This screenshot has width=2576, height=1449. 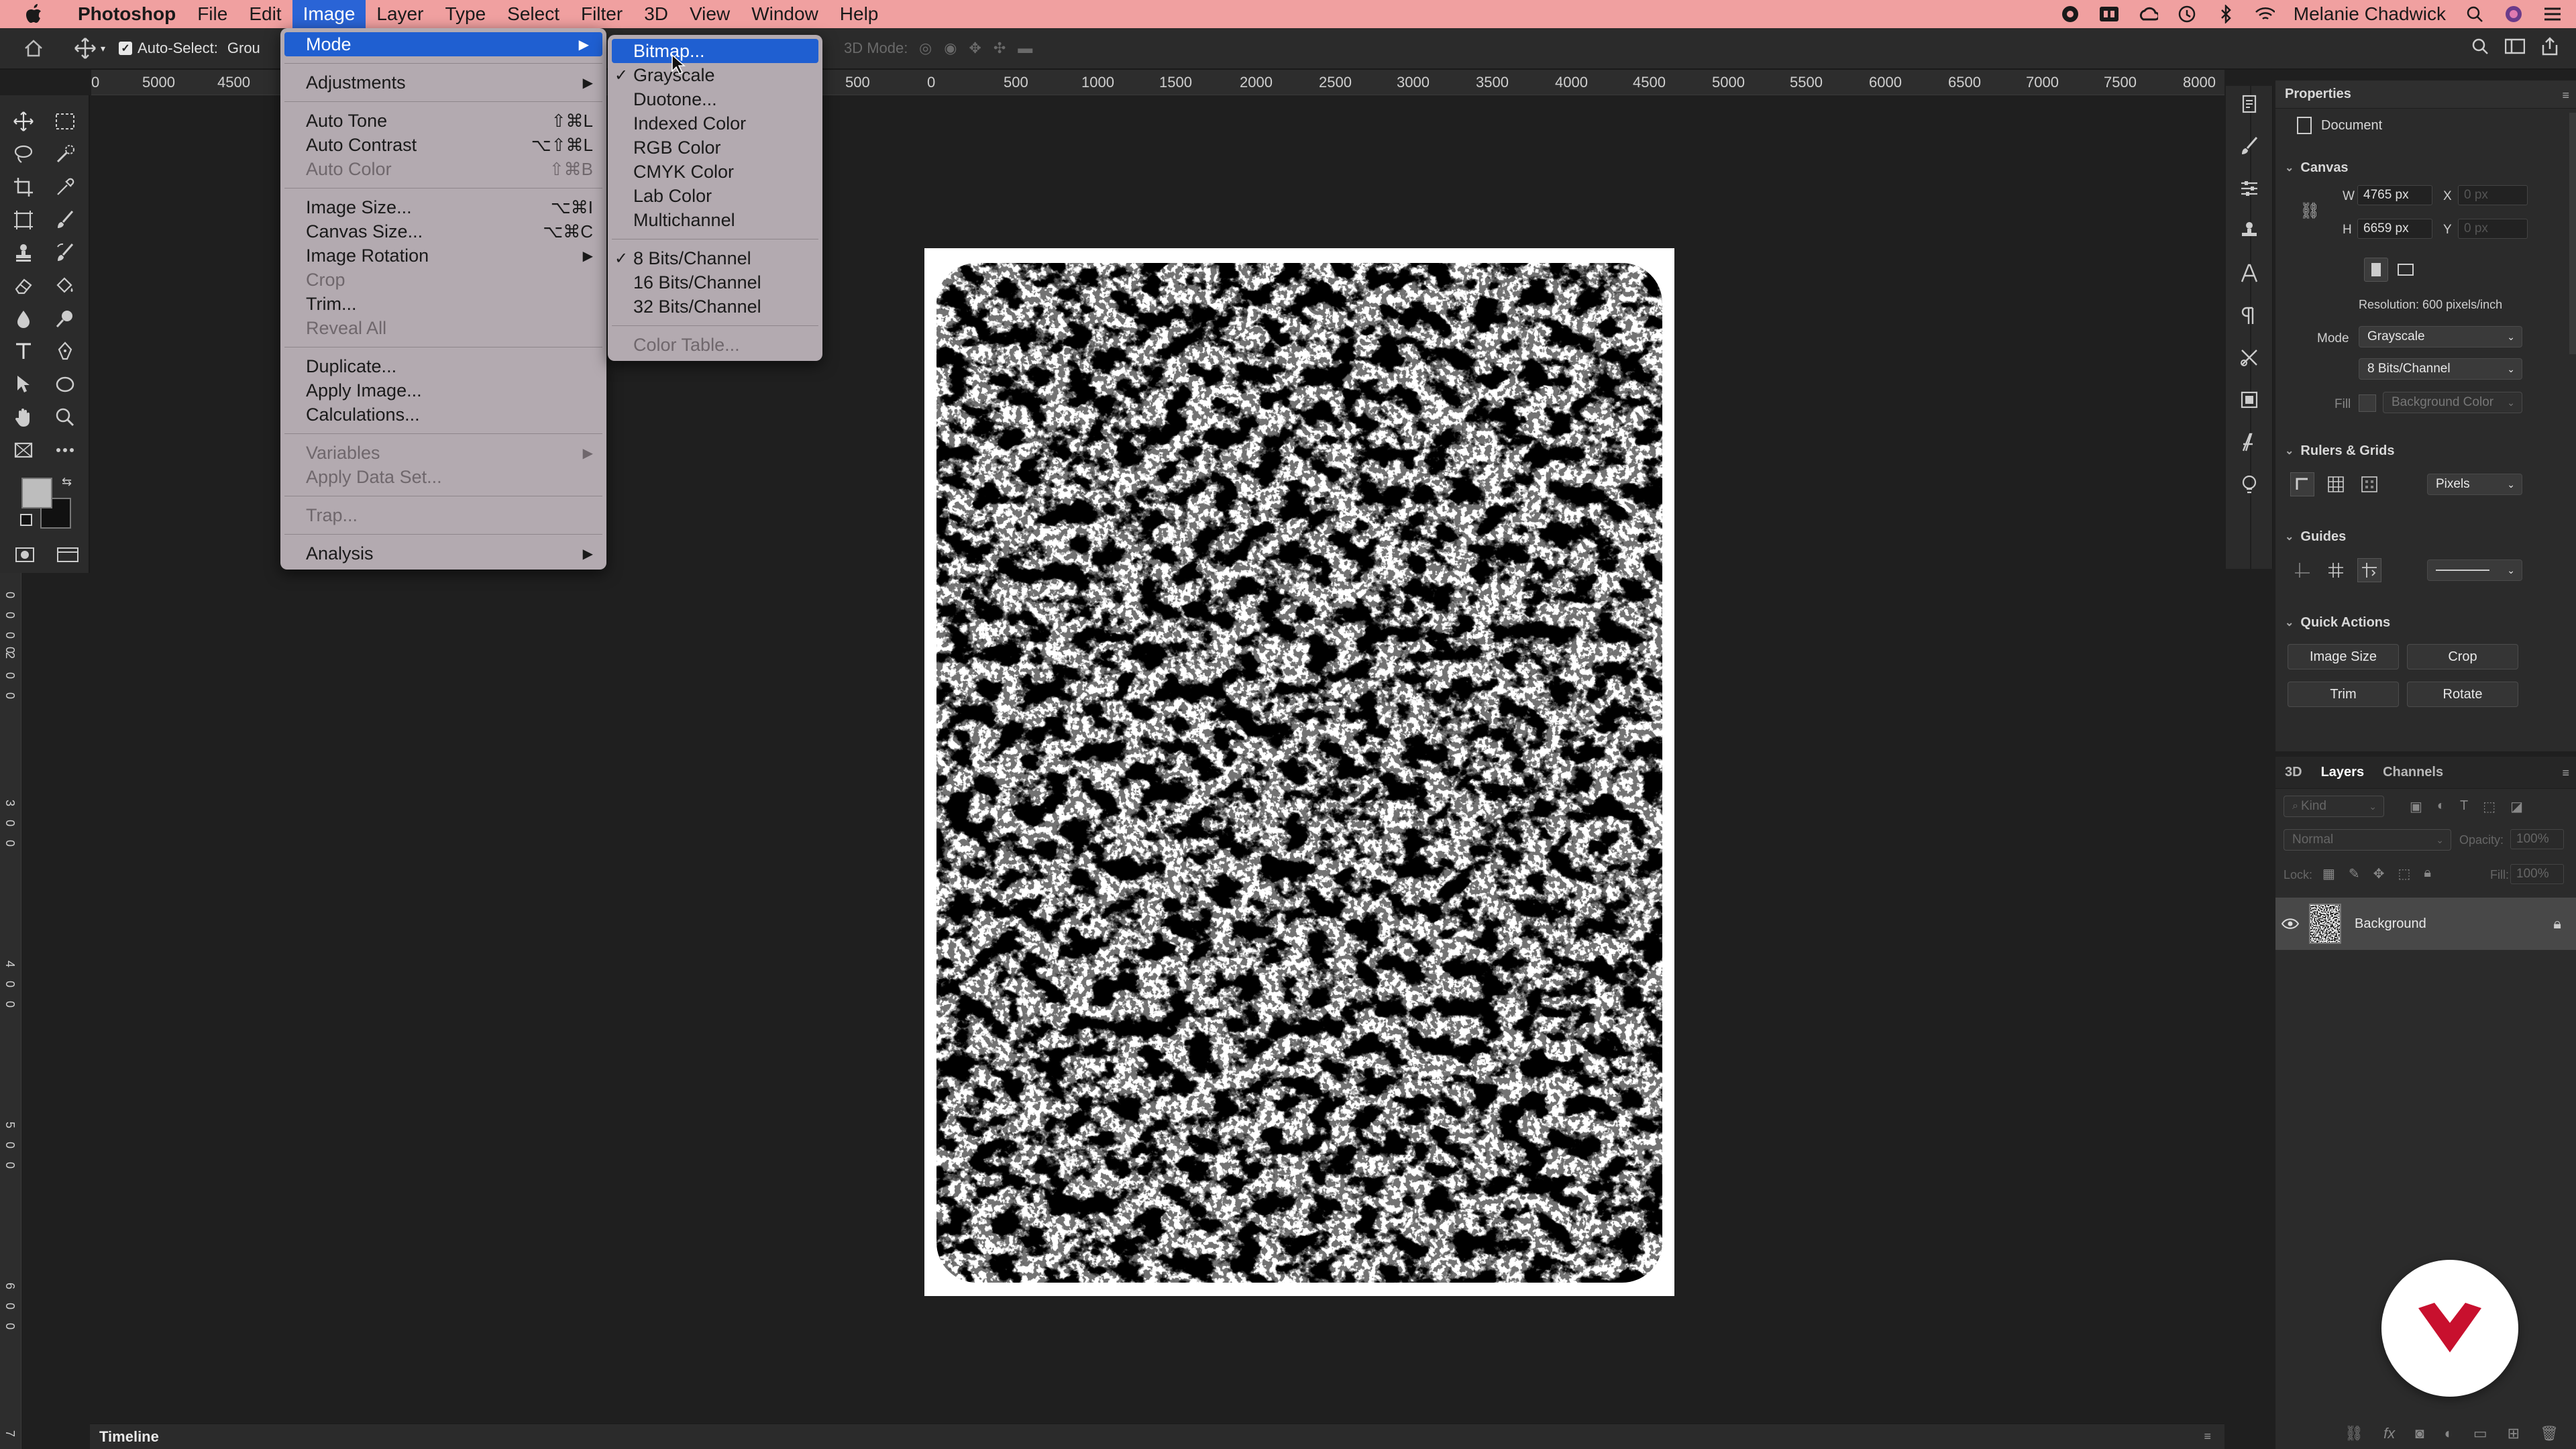 What do you see at coordinates (65, 285) in the screenshot?
I see `paint-bucket-tool-icon` at bounding box center [65, 285].